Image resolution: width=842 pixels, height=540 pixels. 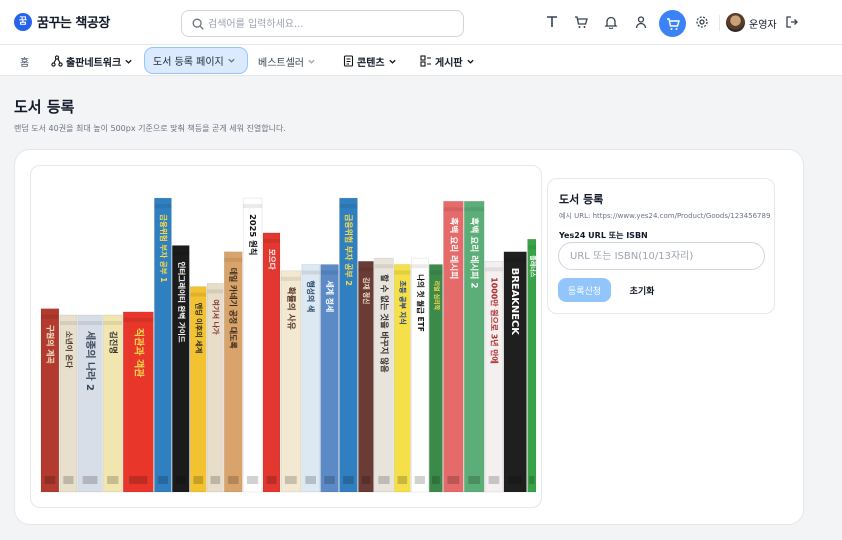 I want to click on book-spine: 나의 첫 월급 ETF, so click(x=419, y=375).